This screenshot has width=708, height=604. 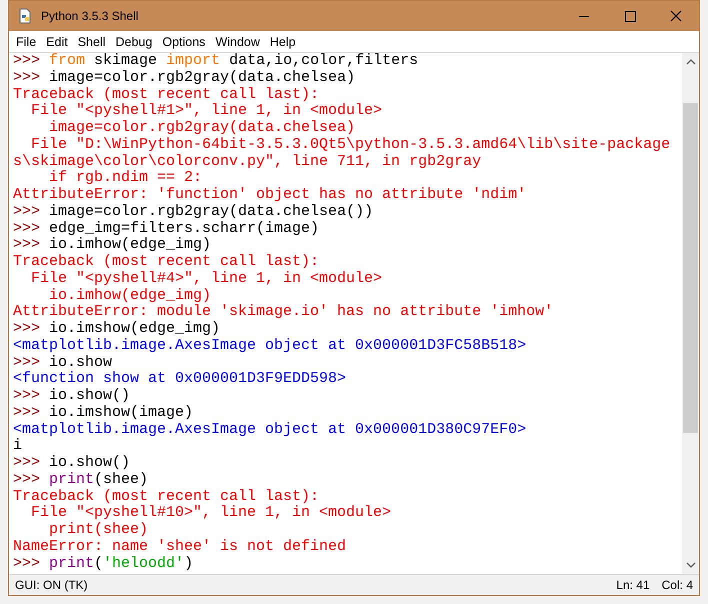 What do you see at coordinates (99, 530) in the screenshot?
I see `code-line: print(shee)` at bounding box center [99, 530].